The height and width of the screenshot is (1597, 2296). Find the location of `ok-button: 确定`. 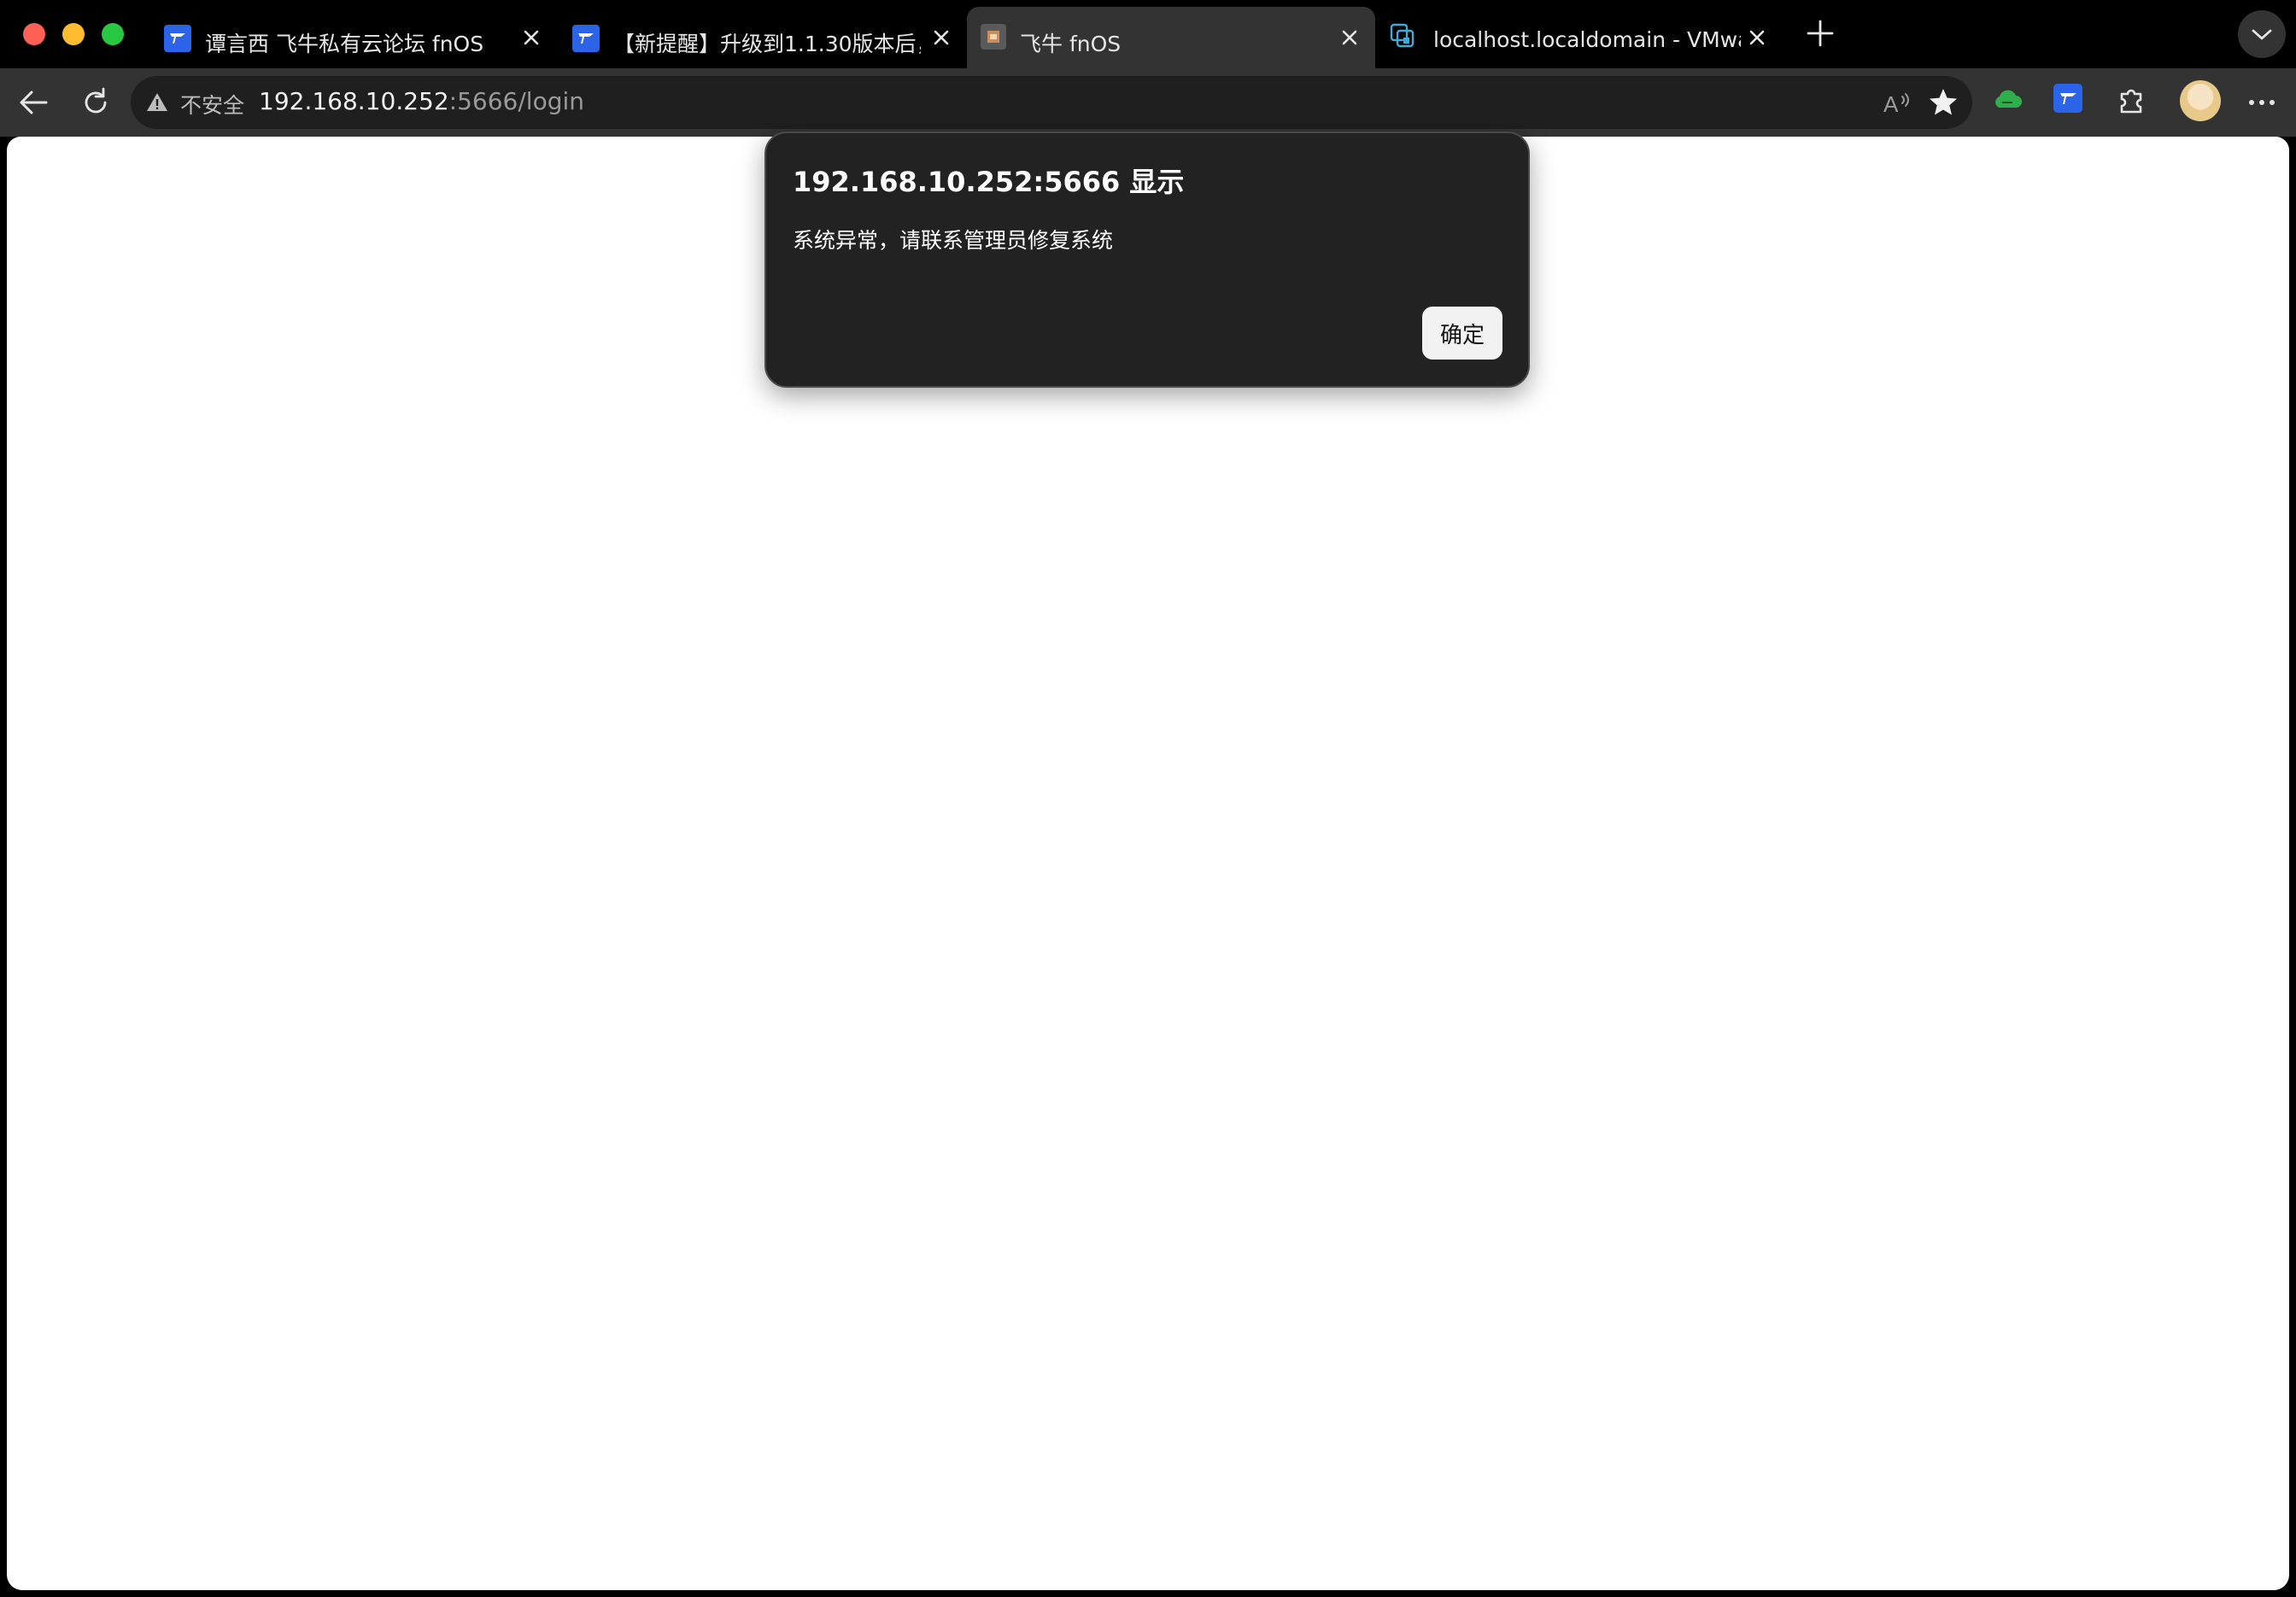

ok-button: 确定 is located at coordinates (1462, 333).